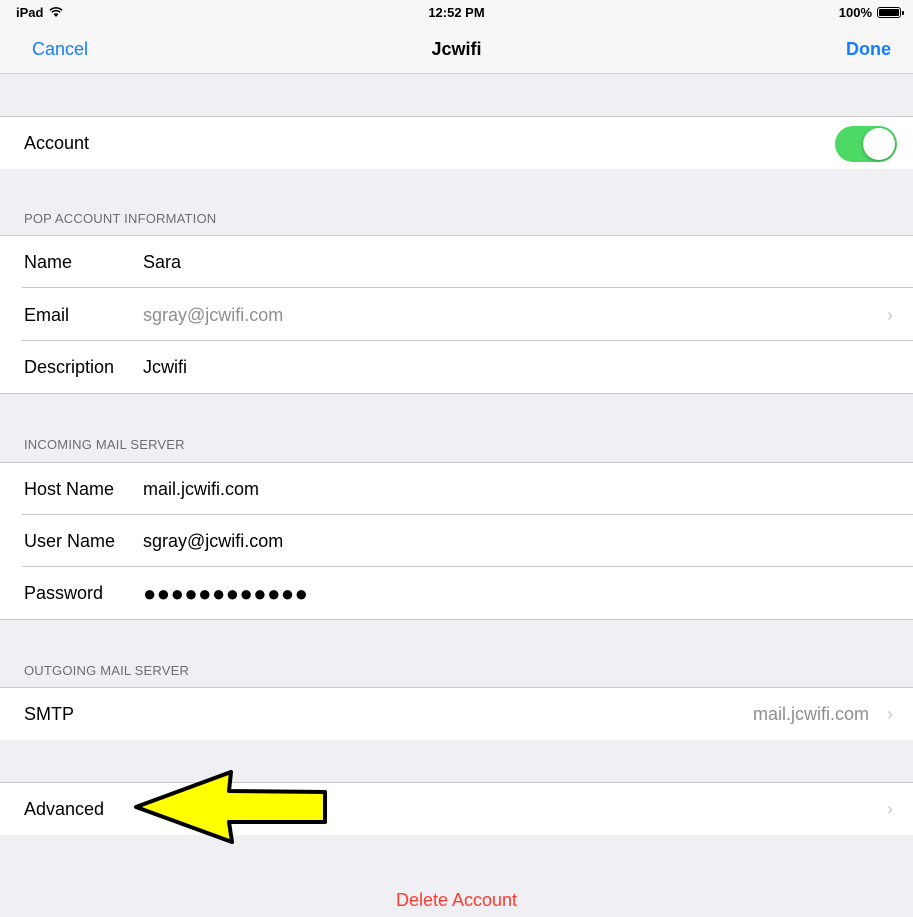 The width and height of the screenshot is (913, 917). Describe the element at coordinates (165, 367) in the screenshot. I see `description-field: Jcwifi` at that location.